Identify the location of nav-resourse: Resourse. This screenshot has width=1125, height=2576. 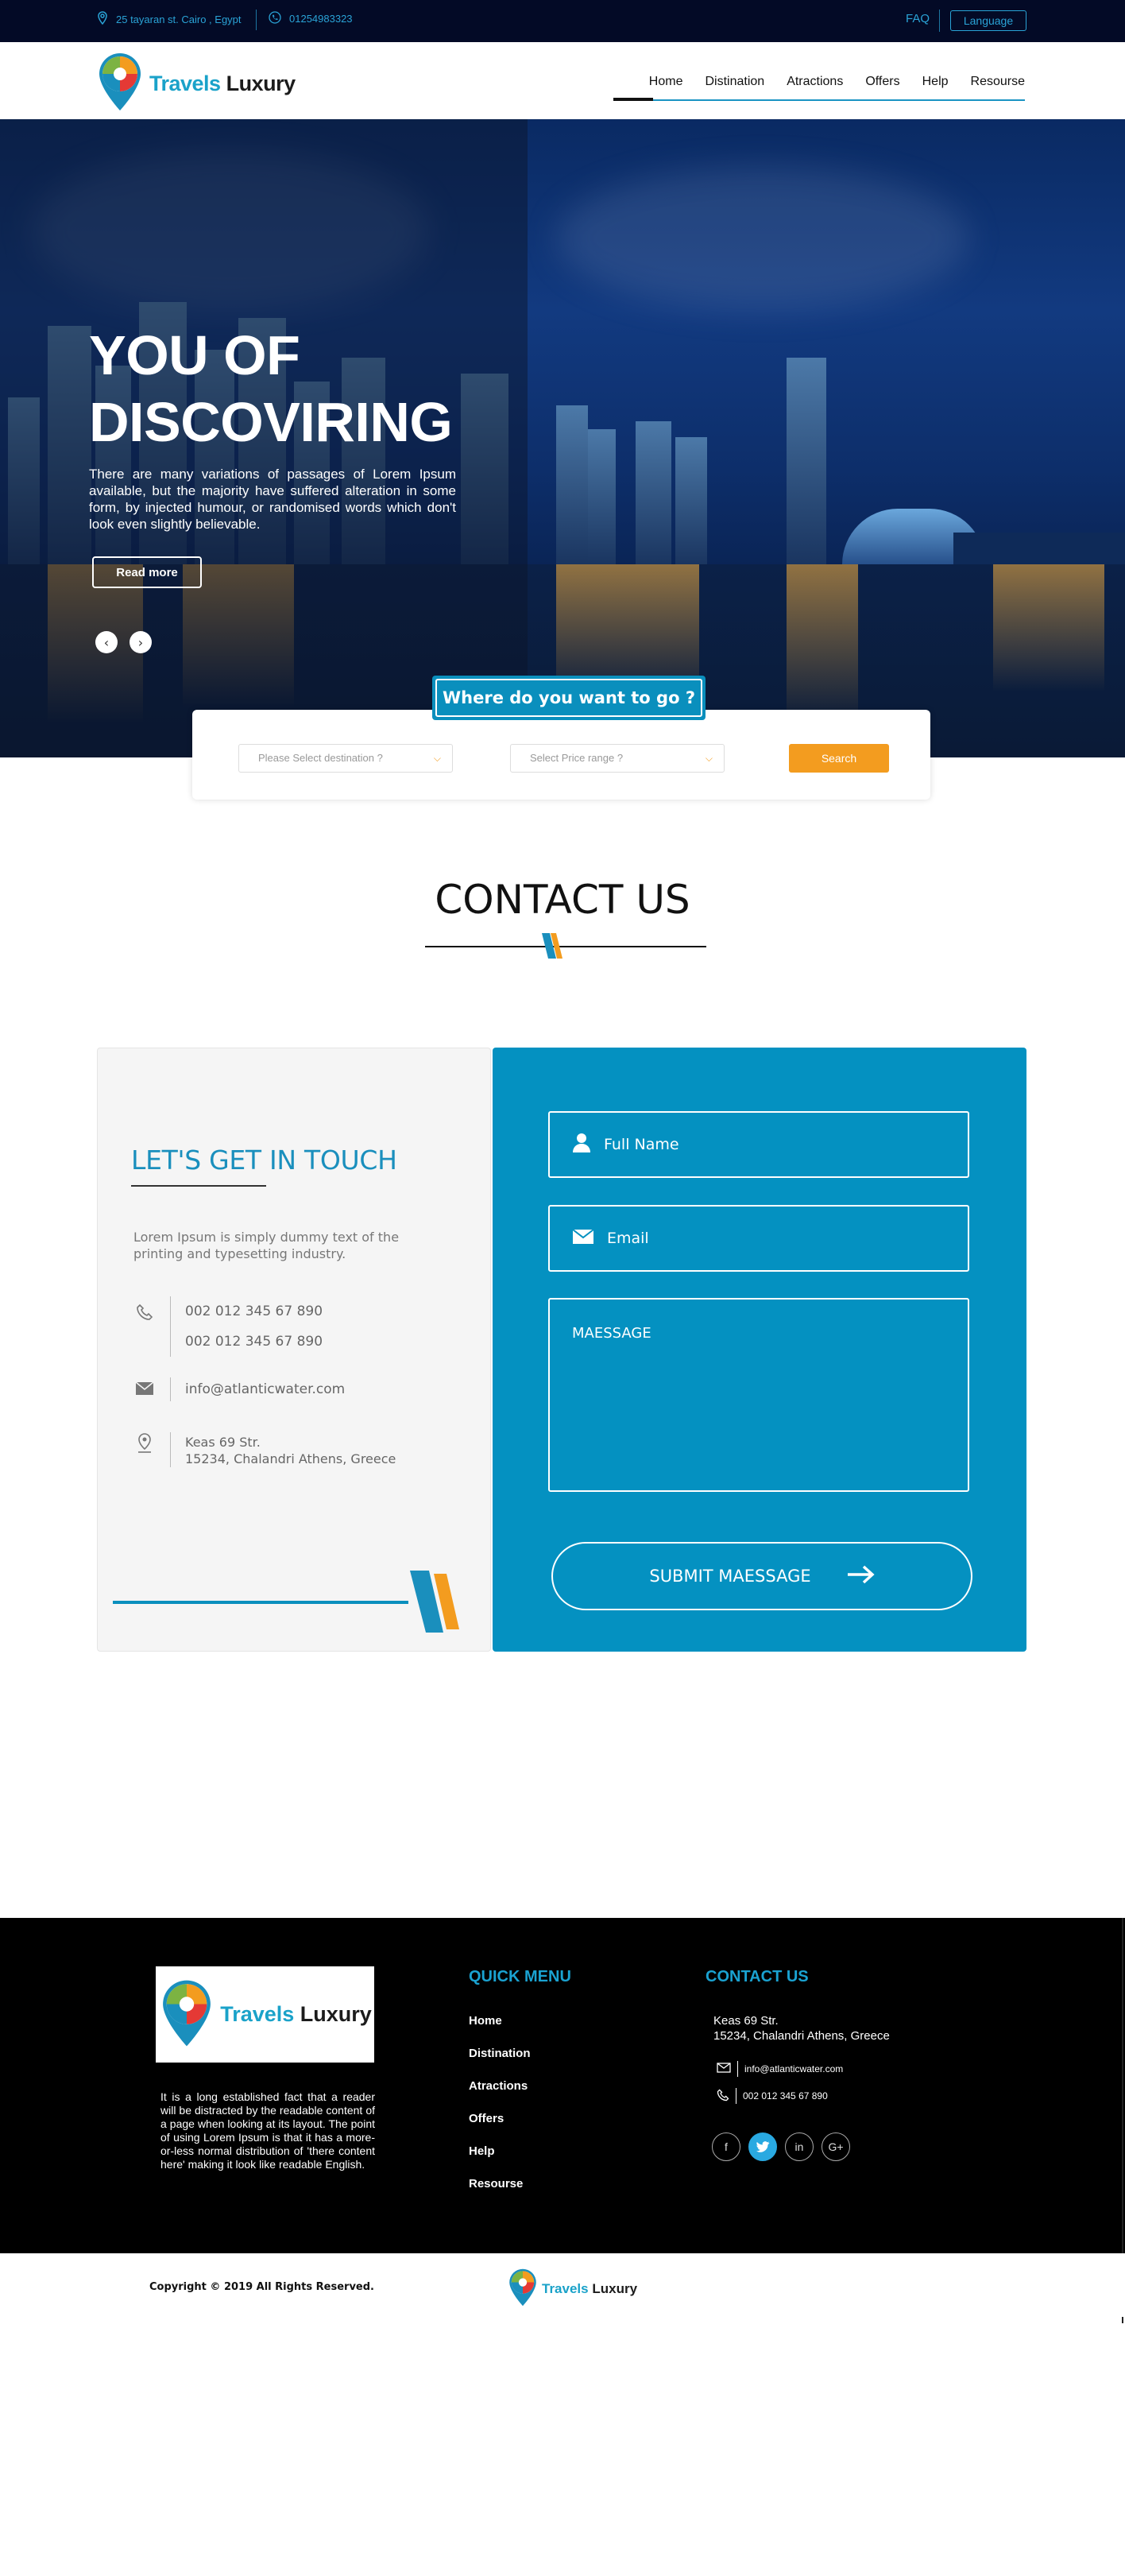
(992, 86).